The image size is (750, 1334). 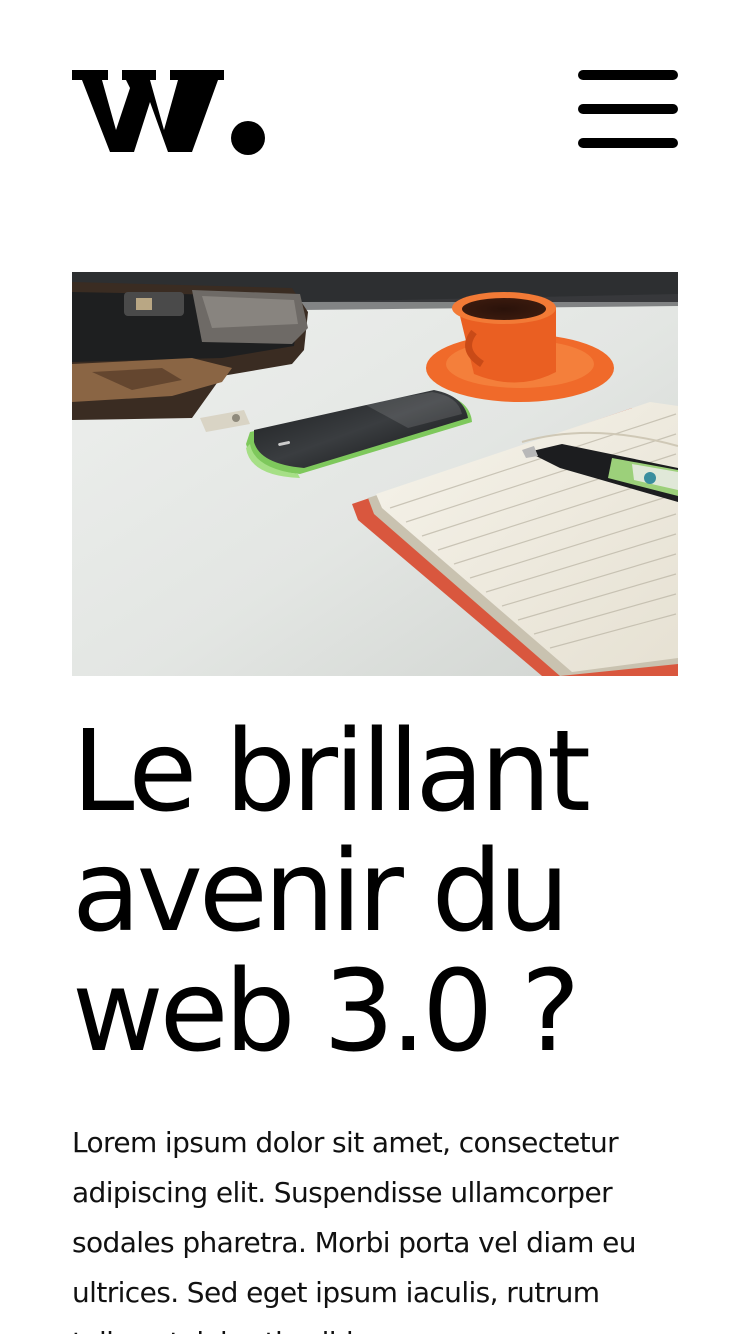 I want to click on hamburger-menu-button, so click(x=628, y=109).